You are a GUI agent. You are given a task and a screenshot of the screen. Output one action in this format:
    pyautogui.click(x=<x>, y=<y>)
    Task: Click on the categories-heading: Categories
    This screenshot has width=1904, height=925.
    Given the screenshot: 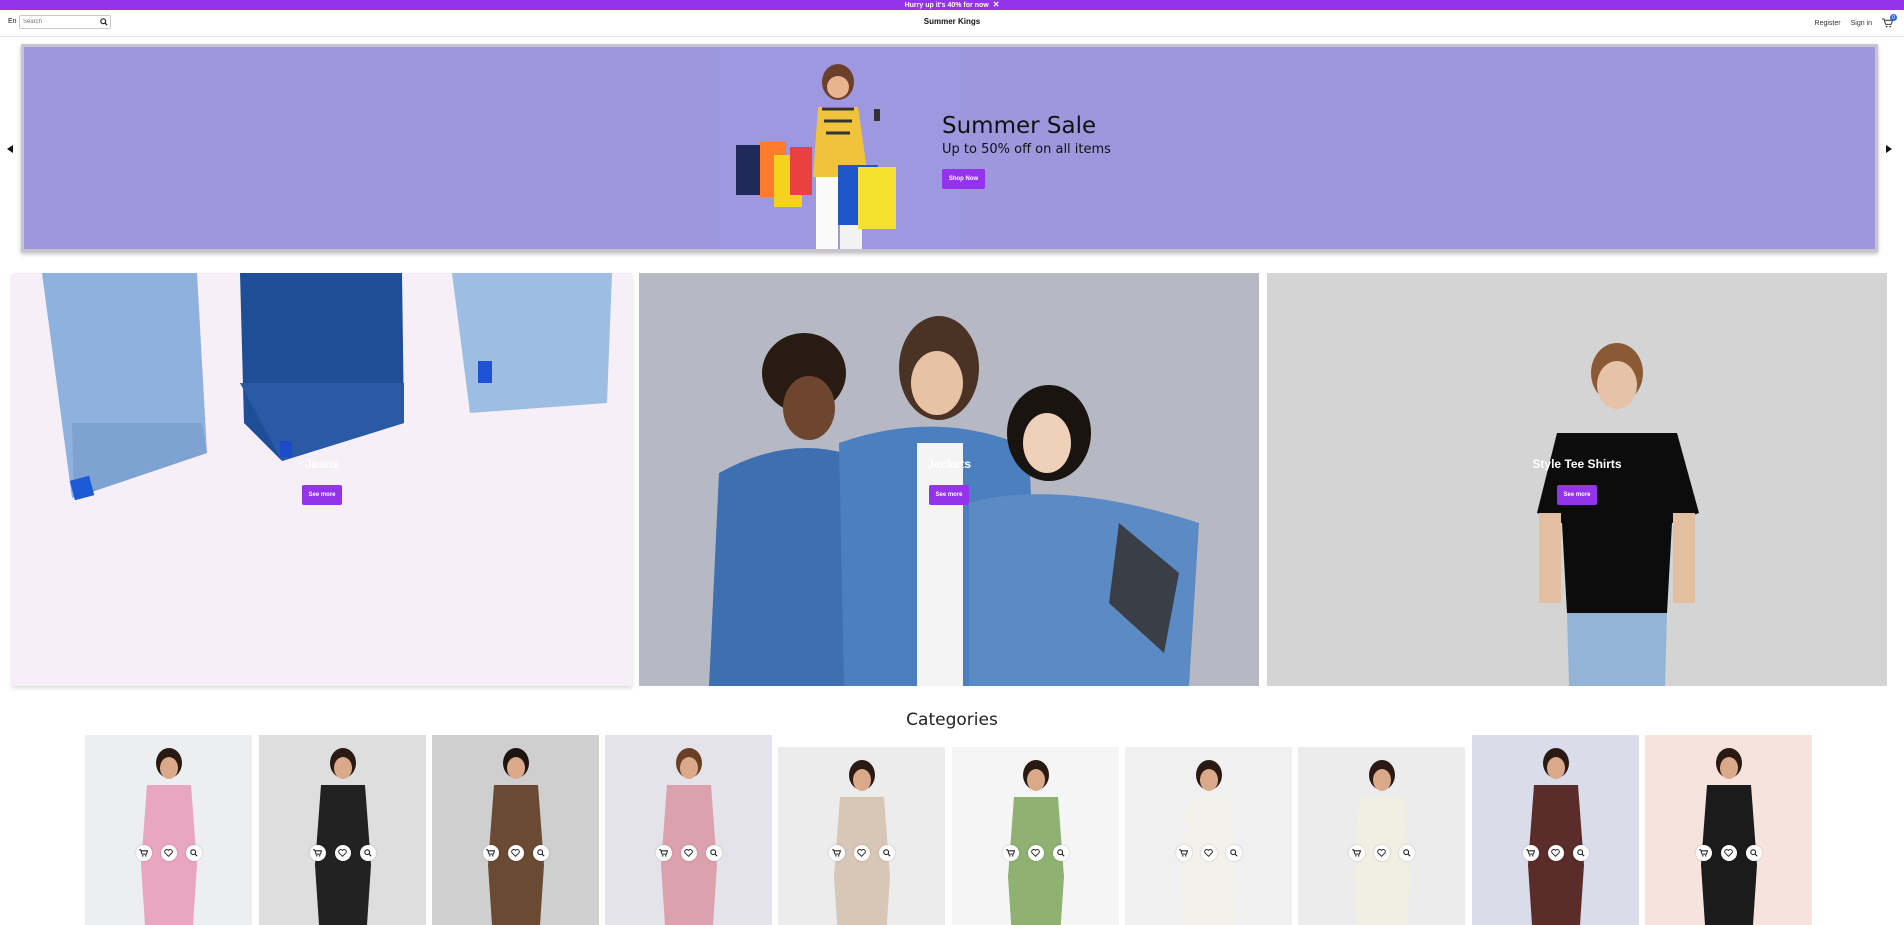 What is the action you would take?
    pyautogui.click(x=952, y=720)
    